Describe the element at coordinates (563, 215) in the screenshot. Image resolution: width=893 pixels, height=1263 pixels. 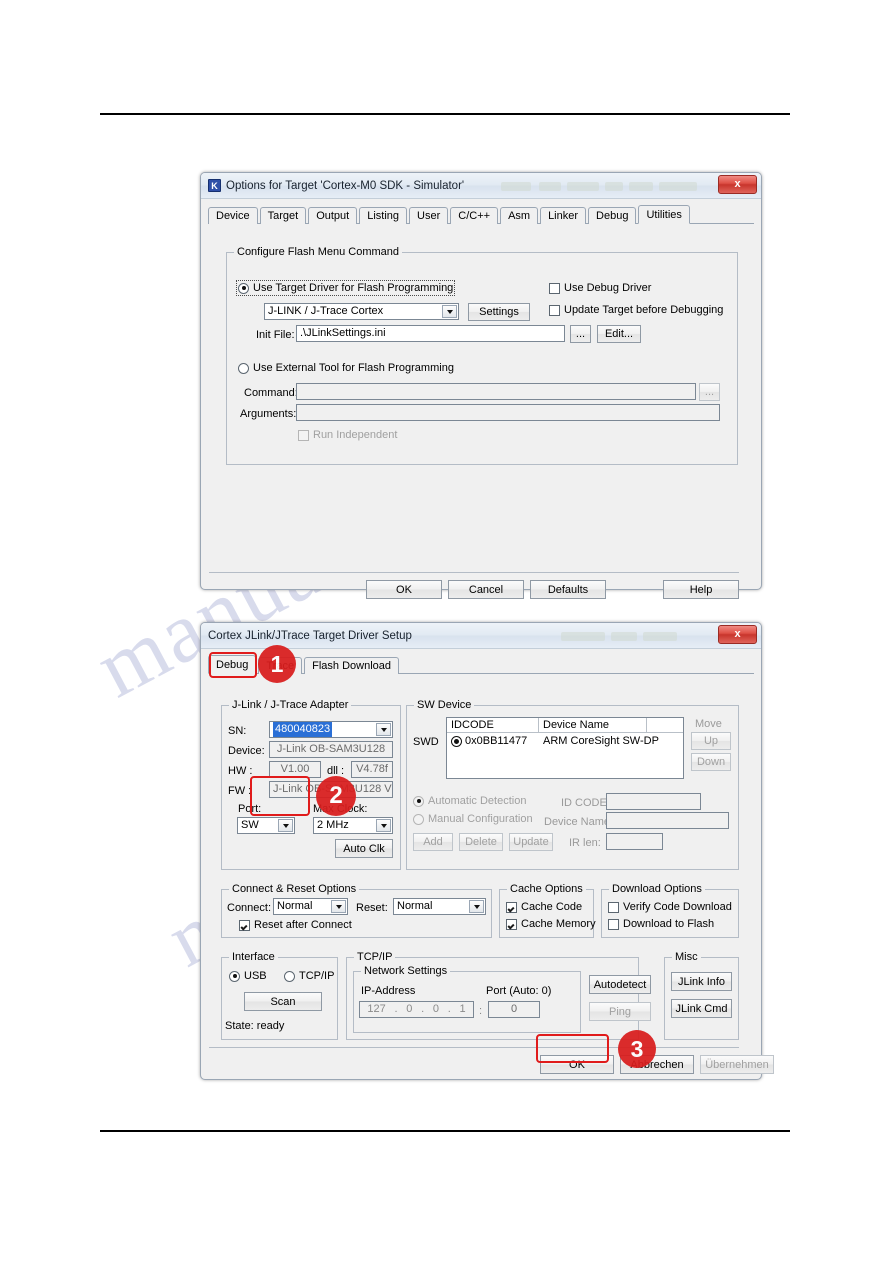
I see `tab-linker: Linker` at that location.